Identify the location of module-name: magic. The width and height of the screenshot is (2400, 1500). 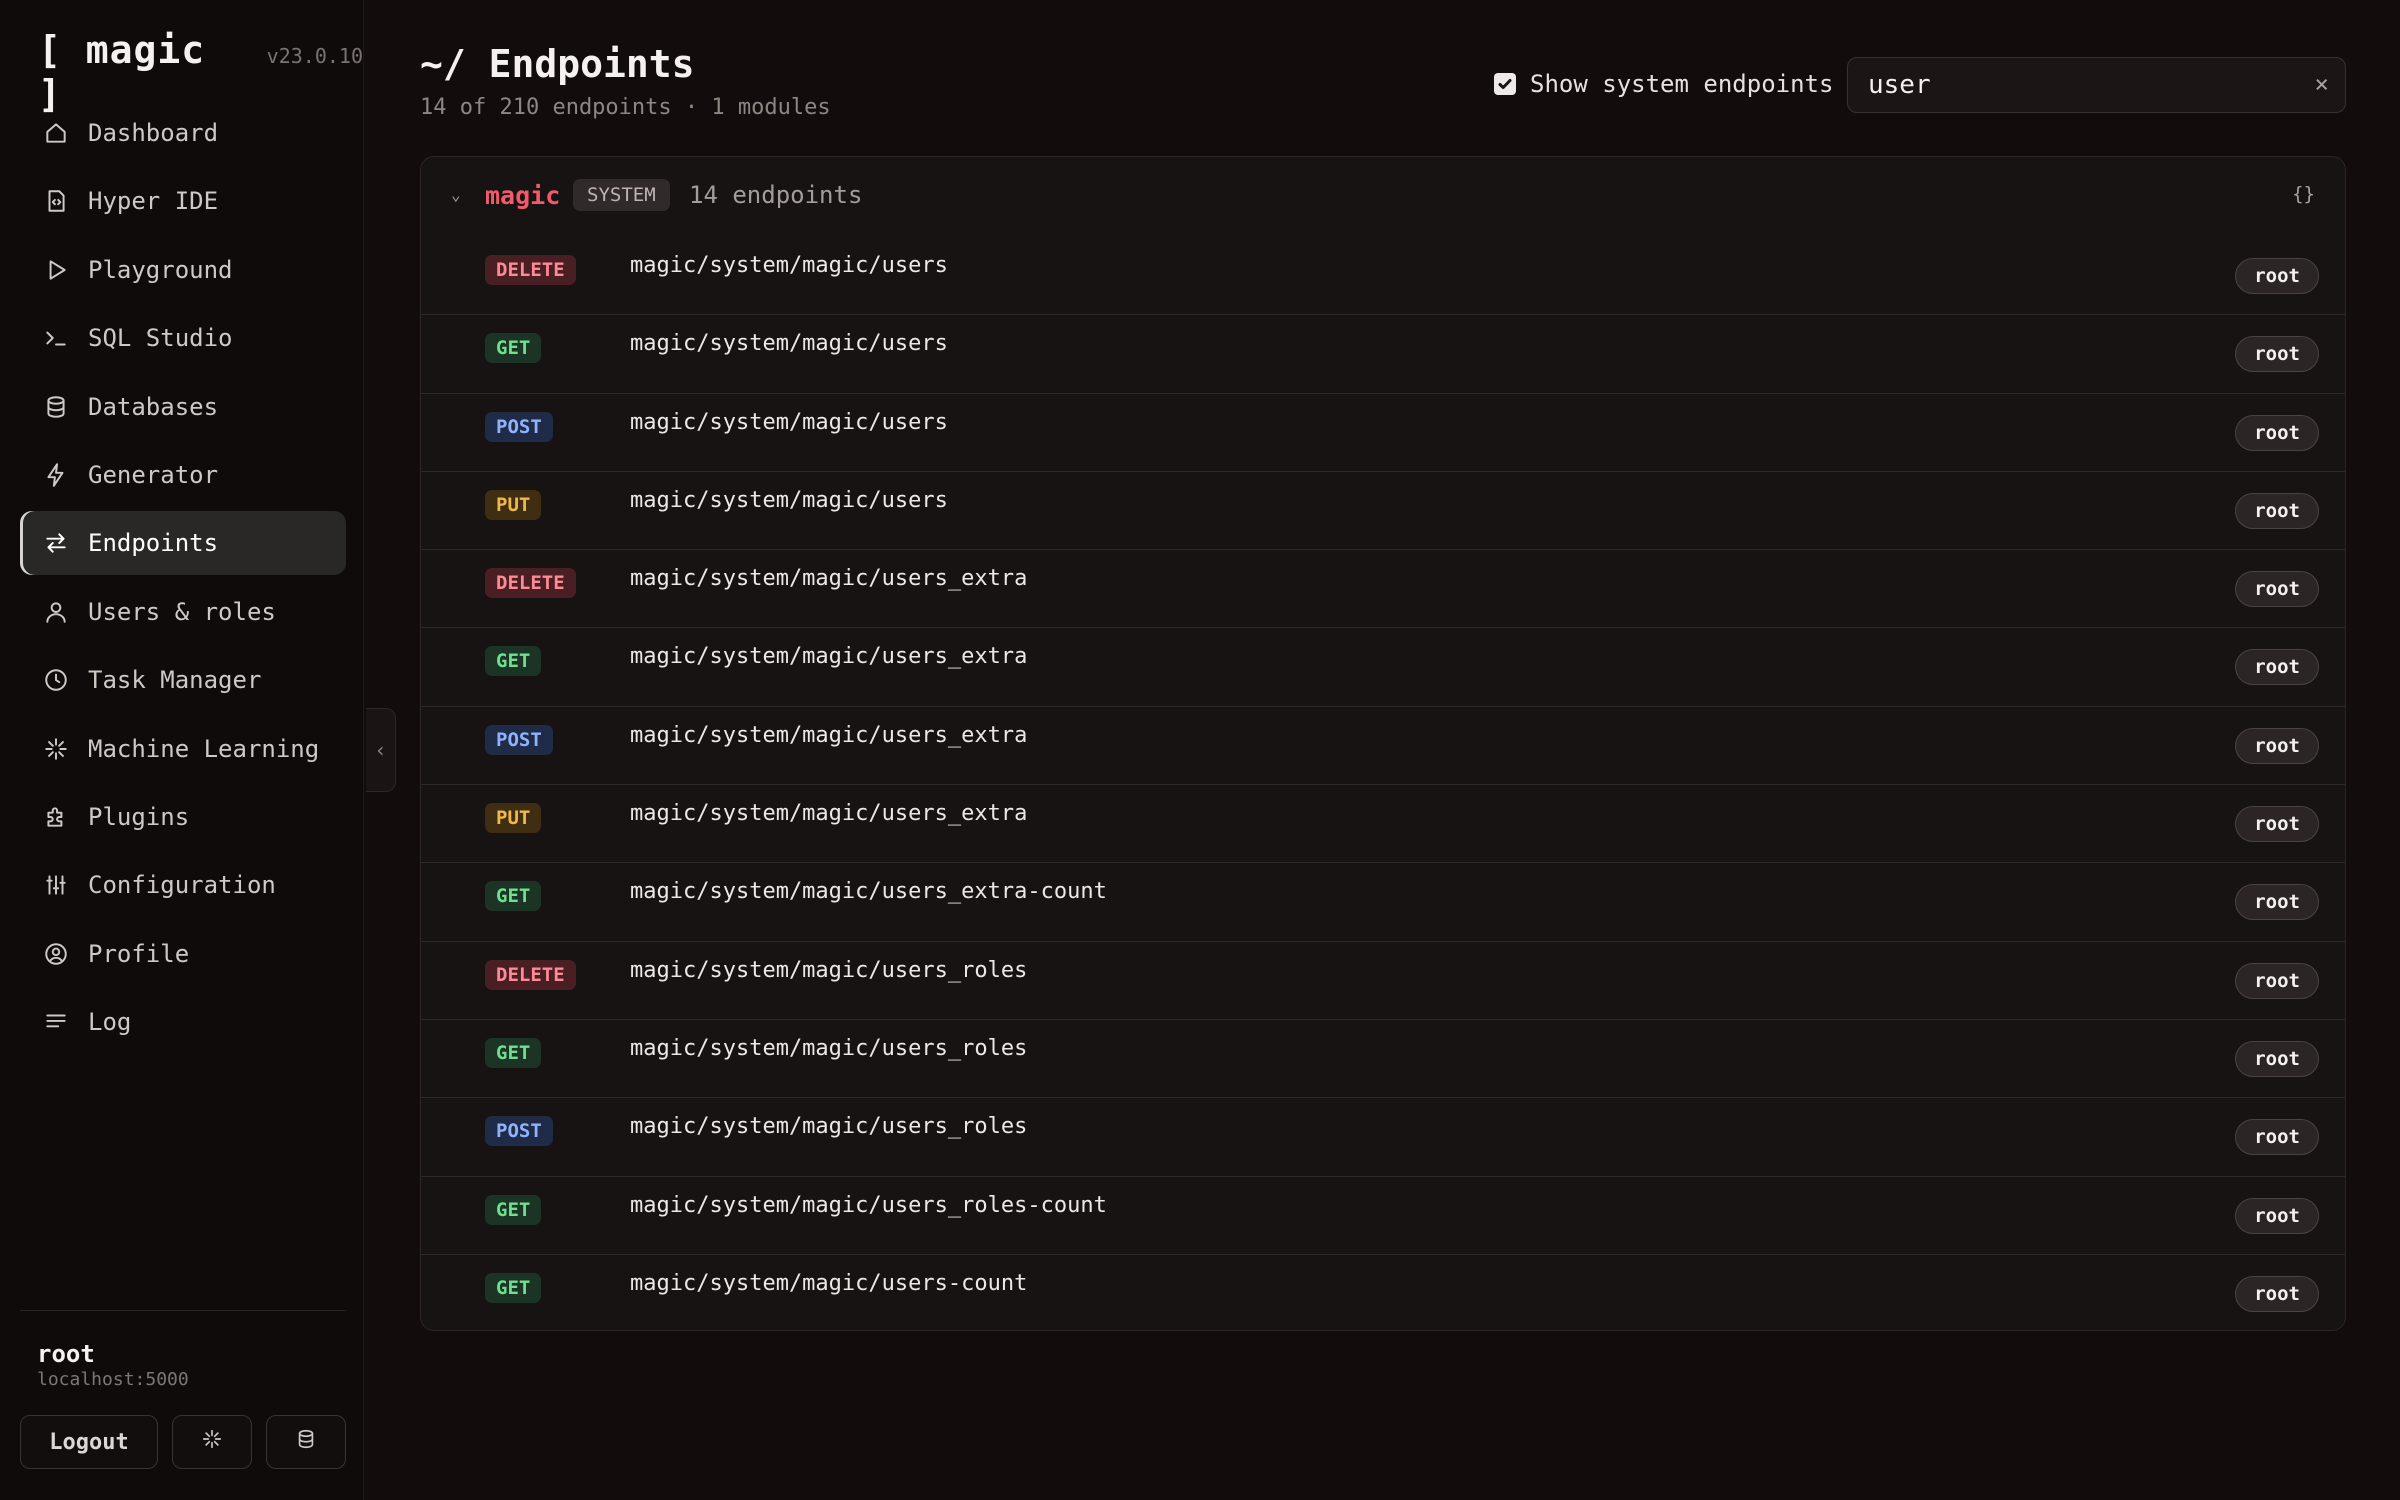
(523, 195).